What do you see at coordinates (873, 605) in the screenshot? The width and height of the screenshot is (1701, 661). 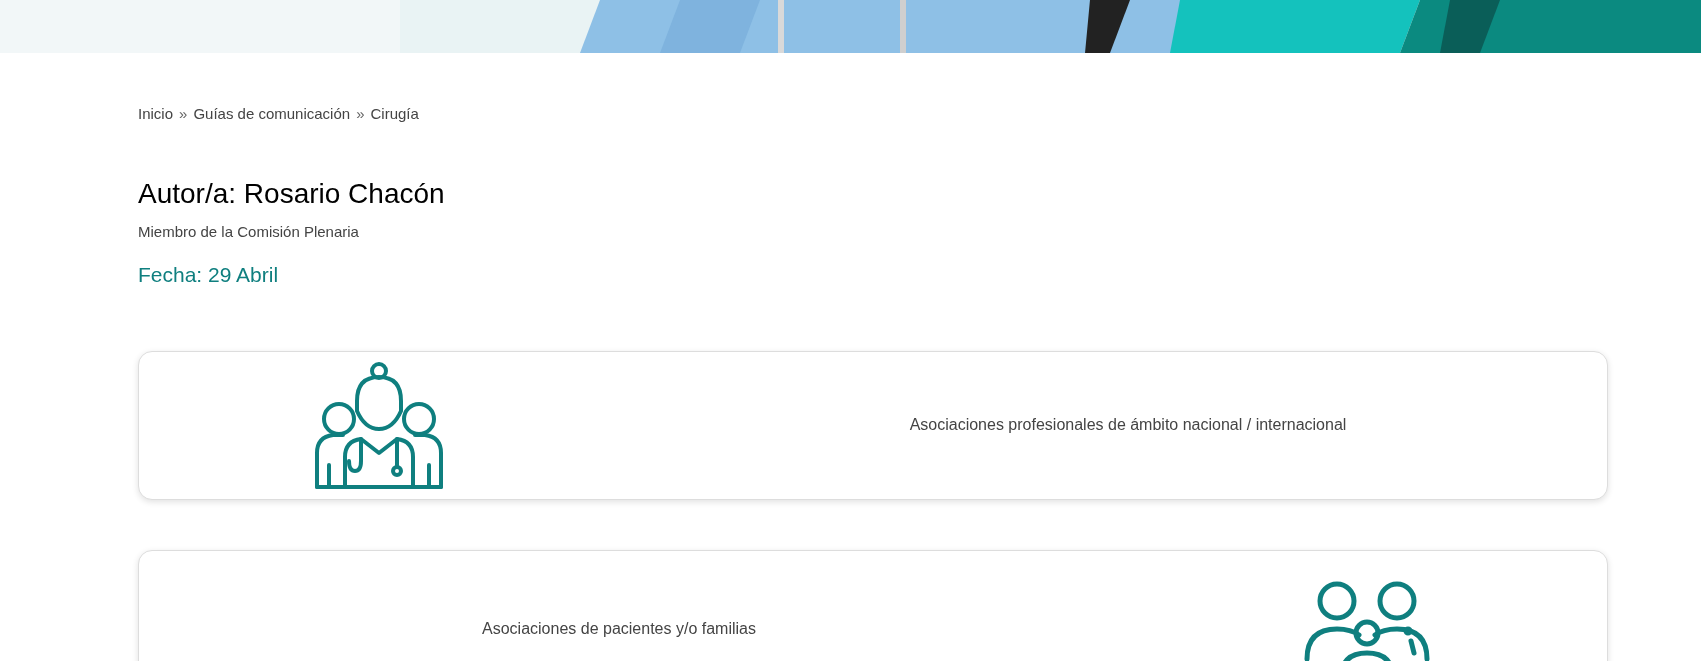 I see `category-card: Asociaciones de pacientes y/o familias` at bounding box center [873, 605].